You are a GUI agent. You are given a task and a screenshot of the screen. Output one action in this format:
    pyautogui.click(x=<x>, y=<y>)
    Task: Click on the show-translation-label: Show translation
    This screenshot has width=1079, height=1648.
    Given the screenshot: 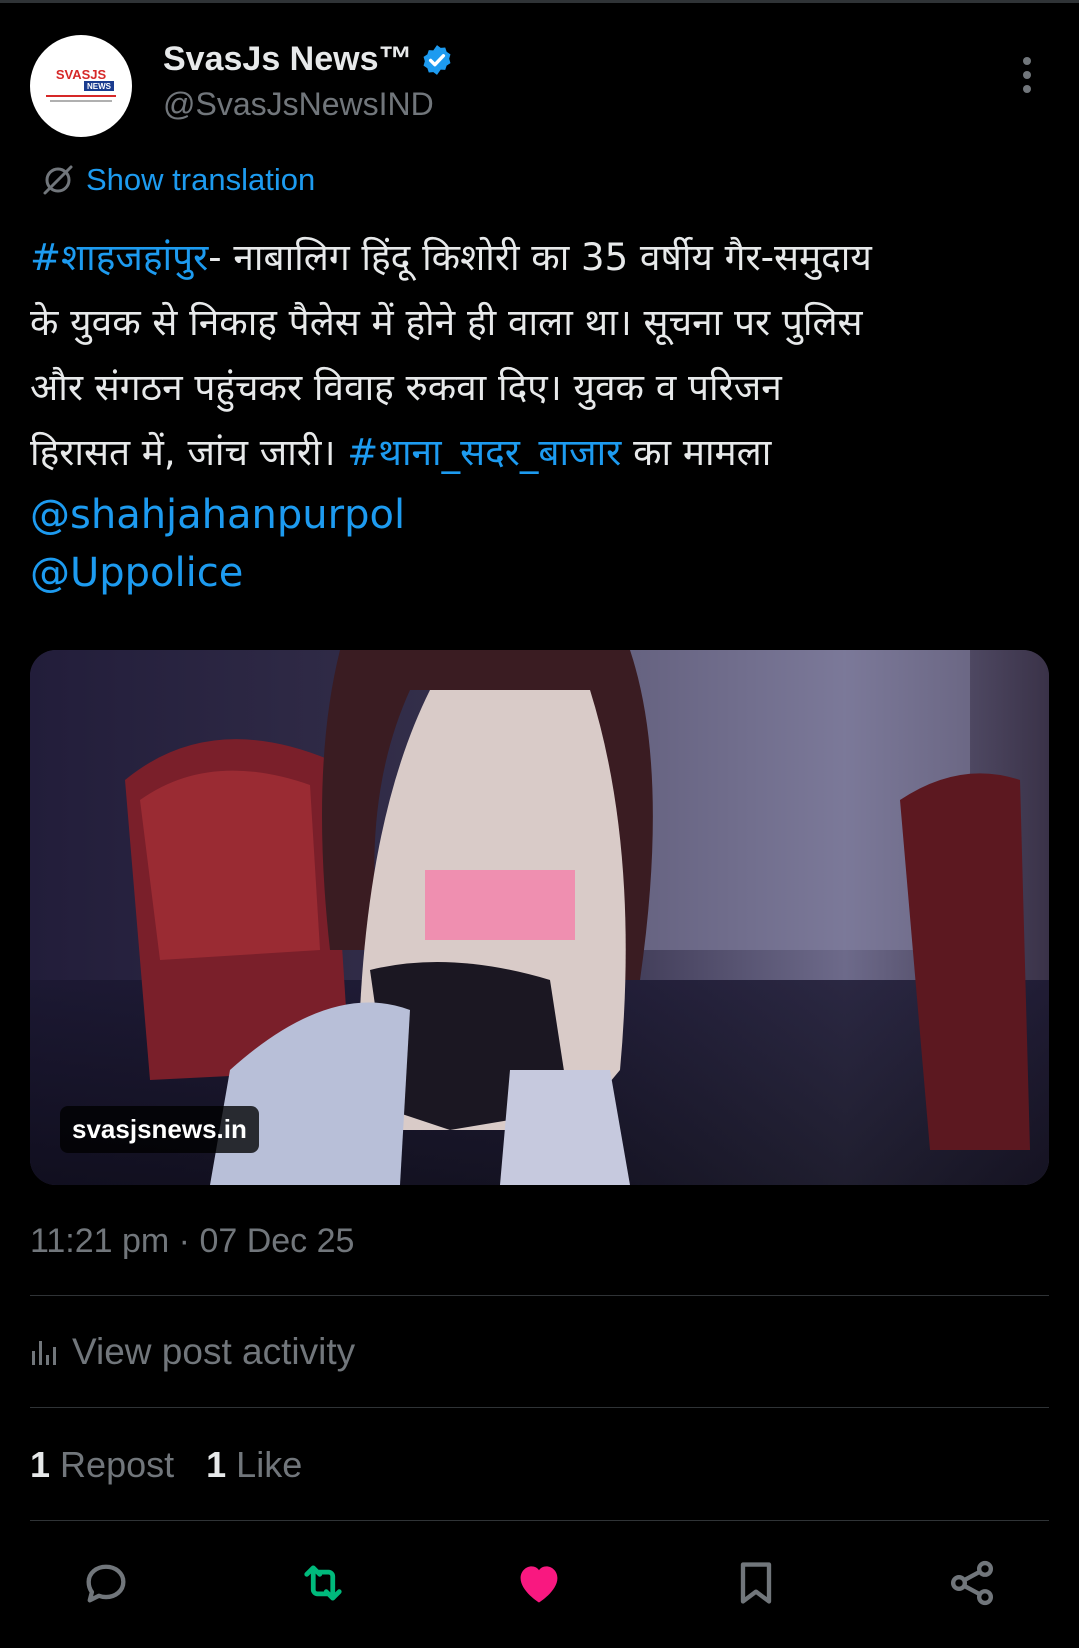 What is the action you would take?
    pyautogui.click(x=201, y=179)
    